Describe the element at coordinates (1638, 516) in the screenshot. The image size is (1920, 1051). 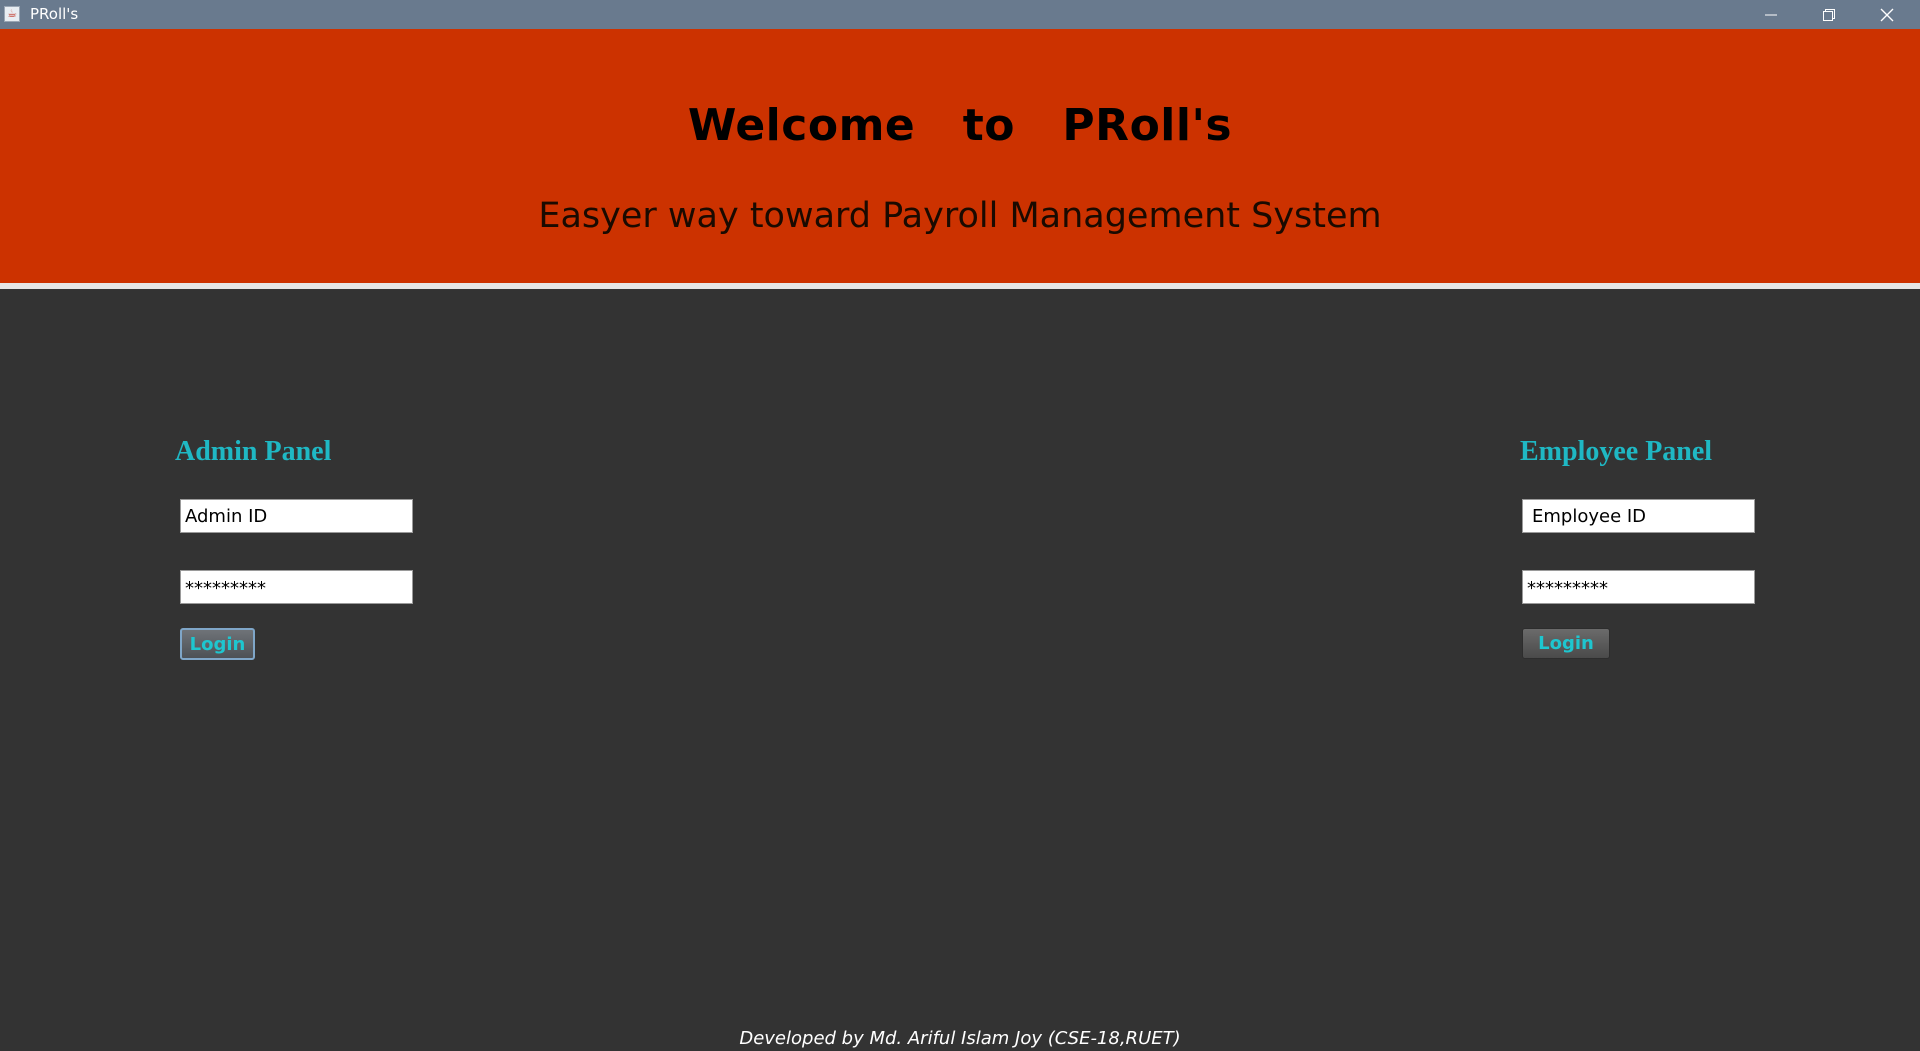
I see `employee-id-input` at that location.